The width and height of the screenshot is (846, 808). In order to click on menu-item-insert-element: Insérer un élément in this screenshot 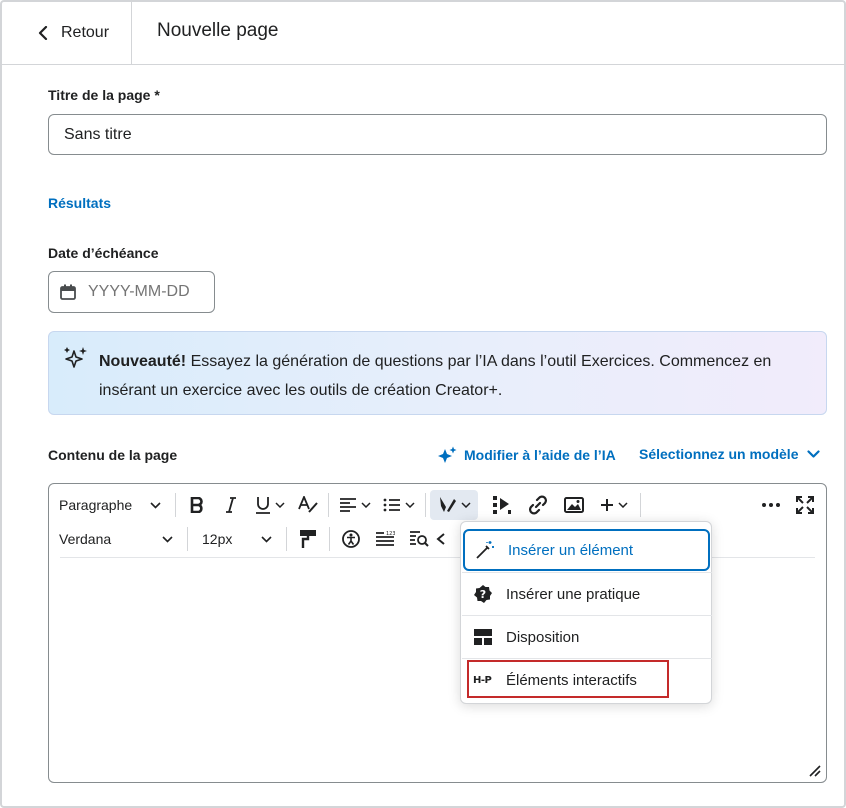, I will do `click(586, 550)`.